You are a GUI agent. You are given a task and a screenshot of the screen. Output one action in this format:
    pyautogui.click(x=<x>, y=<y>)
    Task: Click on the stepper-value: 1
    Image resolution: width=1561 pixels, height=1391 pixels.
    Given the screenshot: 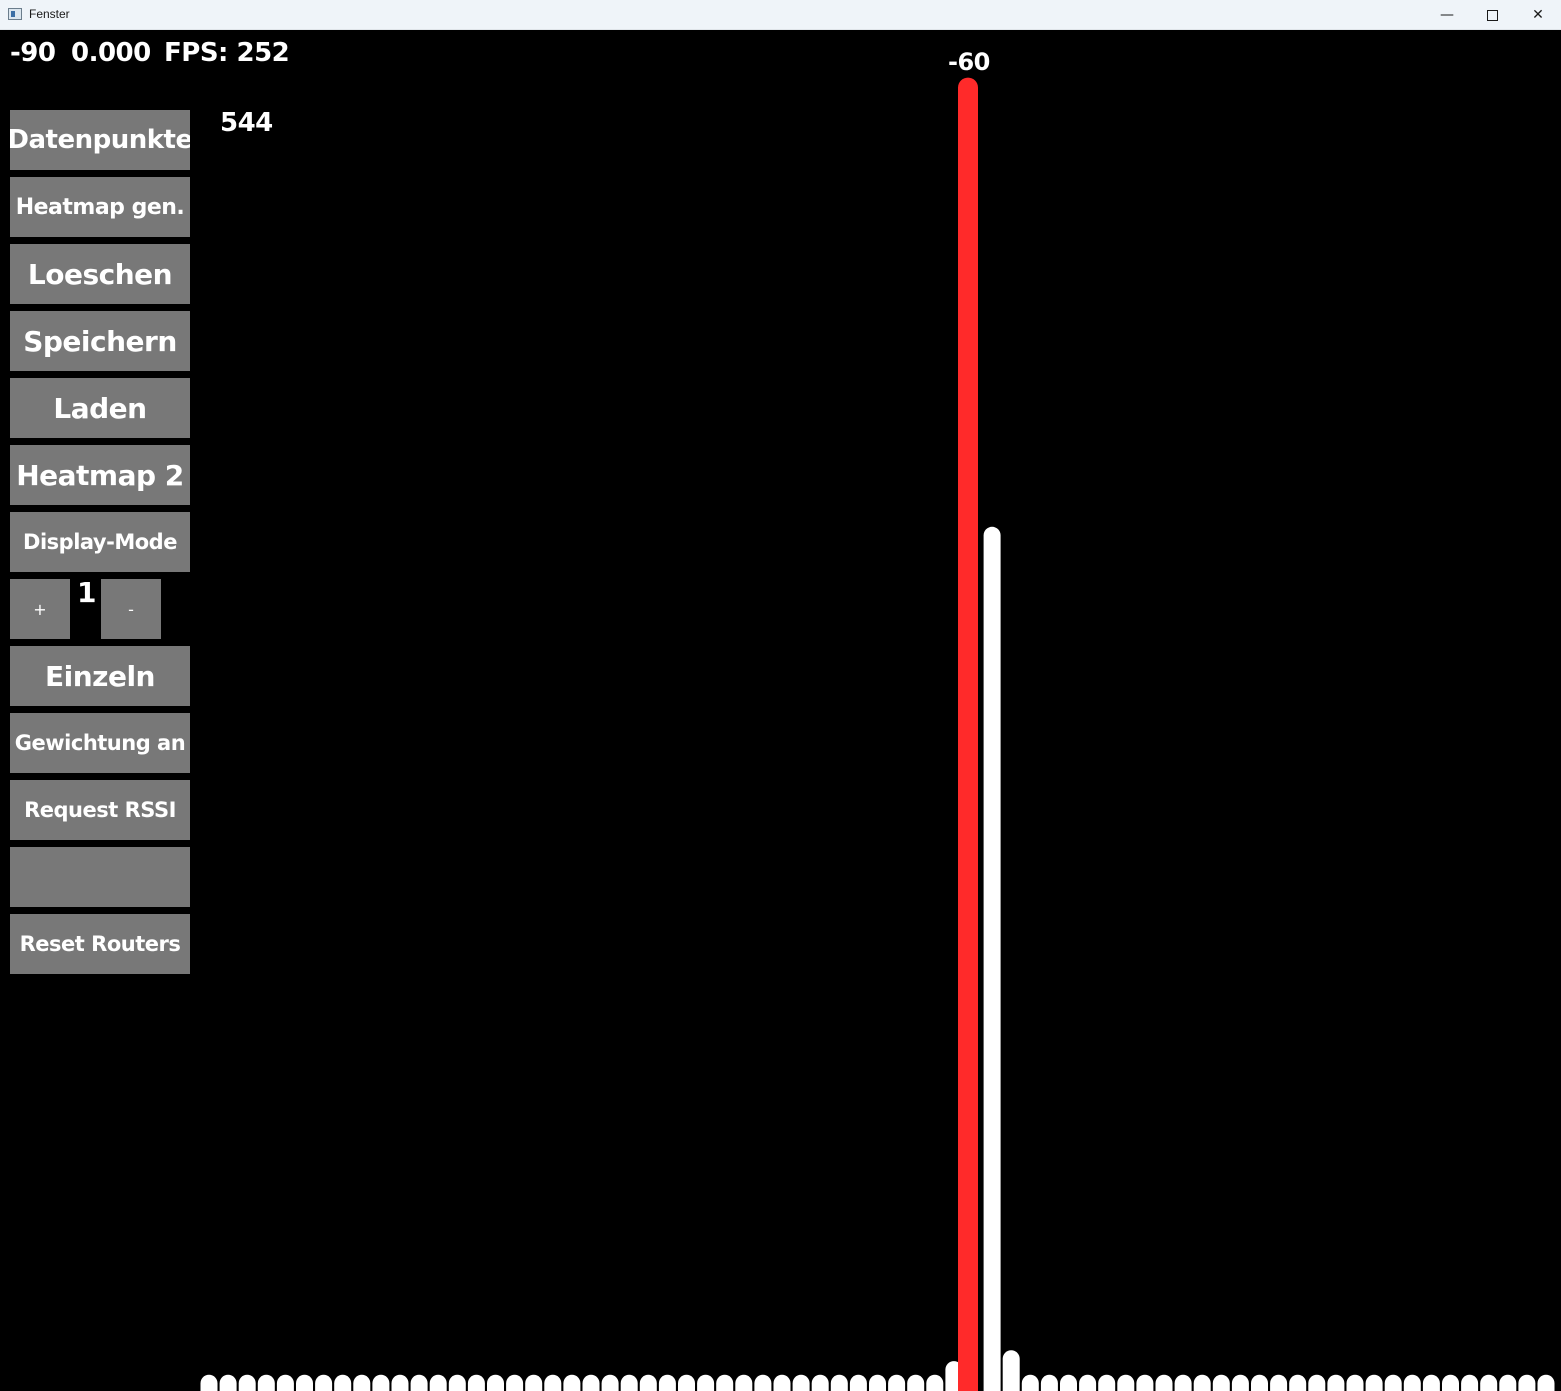 What is the action you would take?
    pyautogui.click(x=87, y=592)
    